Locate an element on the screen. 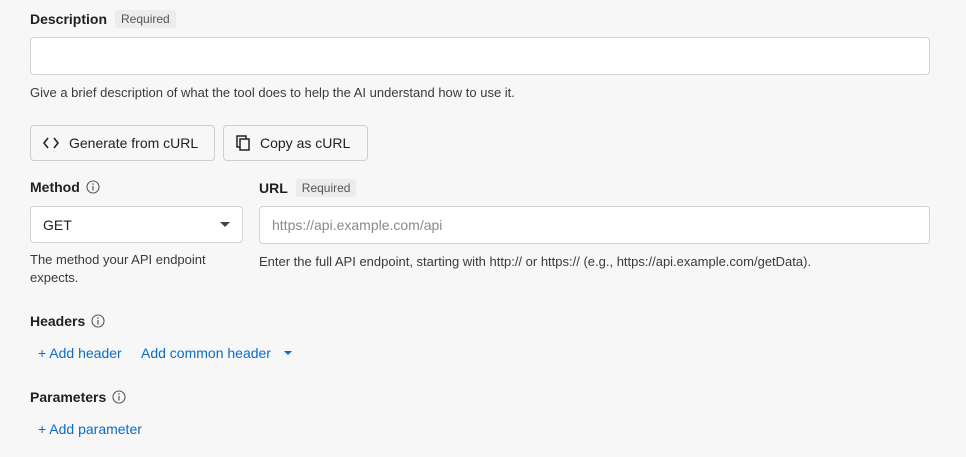 The width and height of the screenshot is (966, 457). description-label-row: Description Required is located at coordinates (103, 19).